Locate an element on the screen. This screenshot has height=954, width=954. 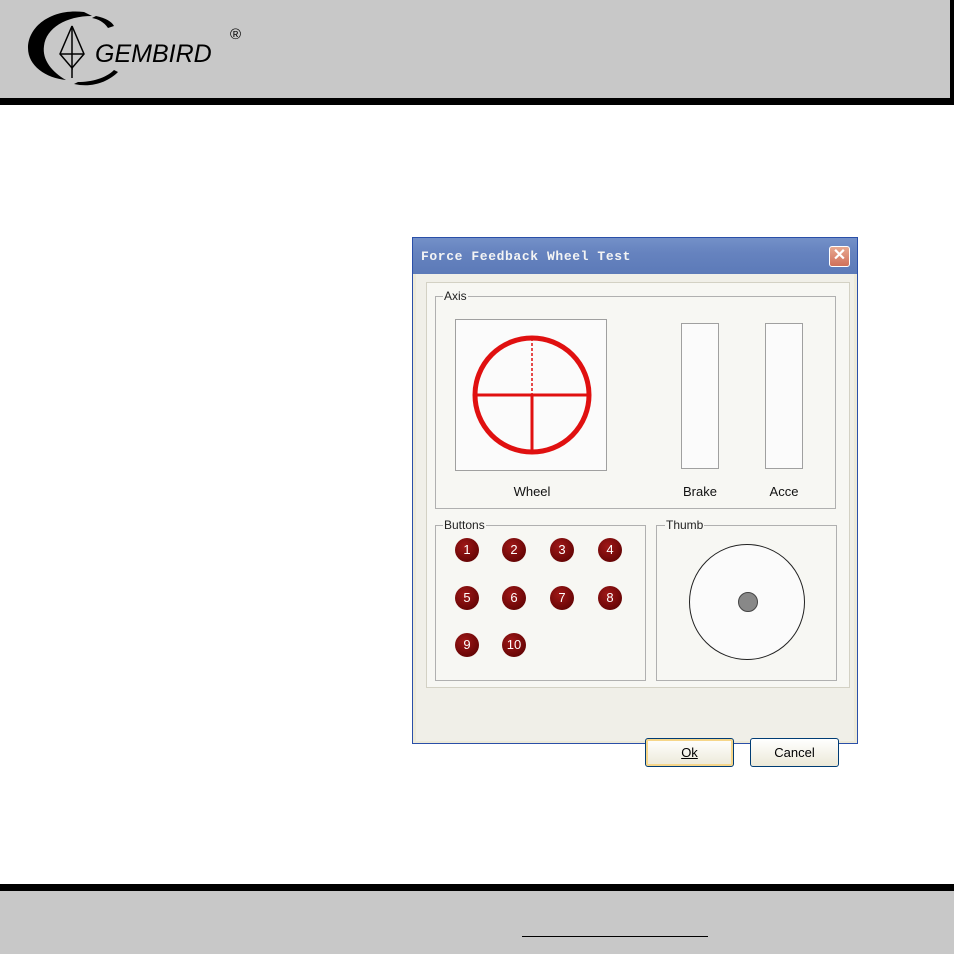
cancel-button: Cancel is located at coordinates (794, 752).